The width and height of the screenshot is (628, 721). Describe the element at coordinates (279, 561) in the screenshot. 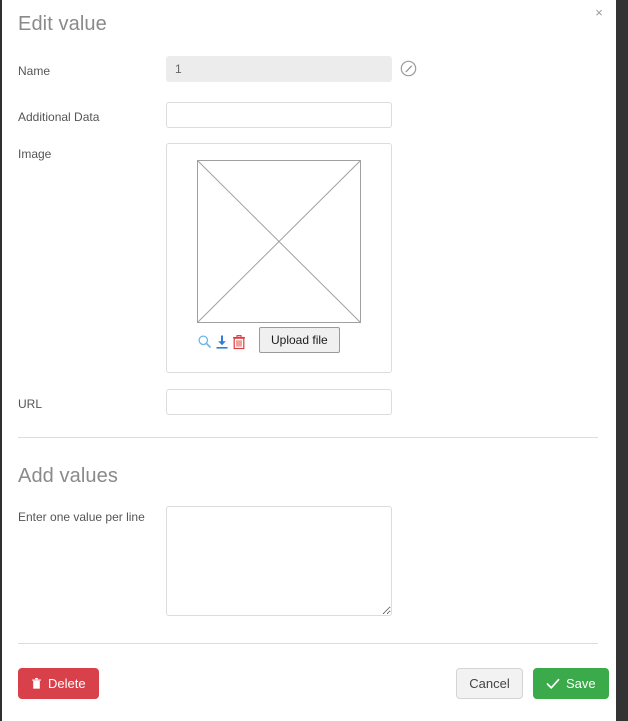

I see `values-textarea` at that location.